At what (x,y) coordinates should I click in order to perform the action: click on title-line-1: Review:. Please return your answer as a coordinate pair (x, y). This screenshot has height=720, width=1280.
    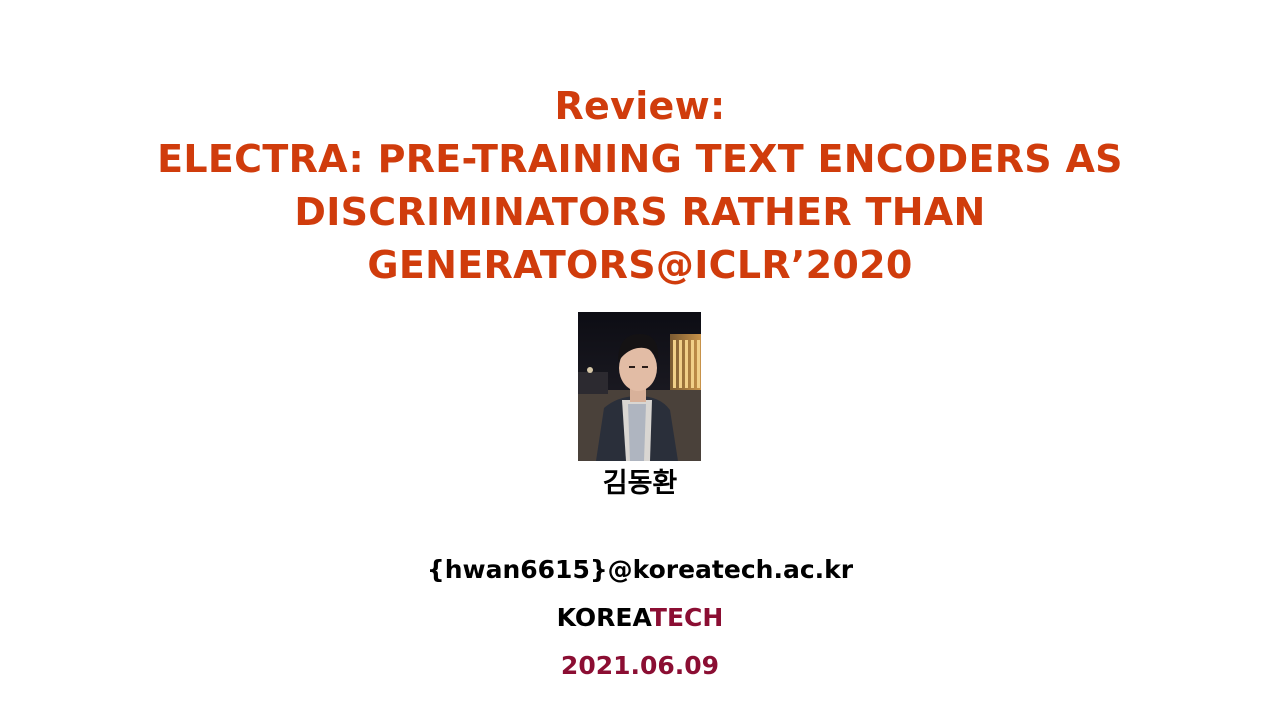
    Looking at the image, I should click on (640, 106).